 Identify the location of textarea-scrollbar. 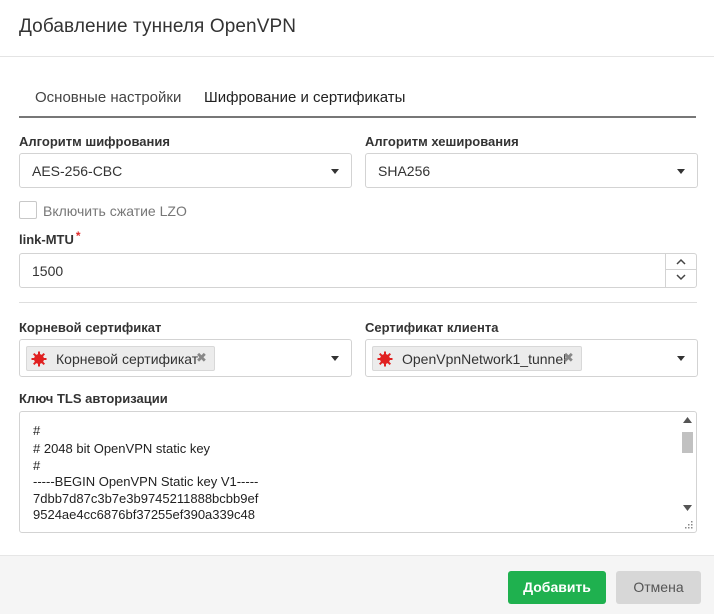
(687, 464).